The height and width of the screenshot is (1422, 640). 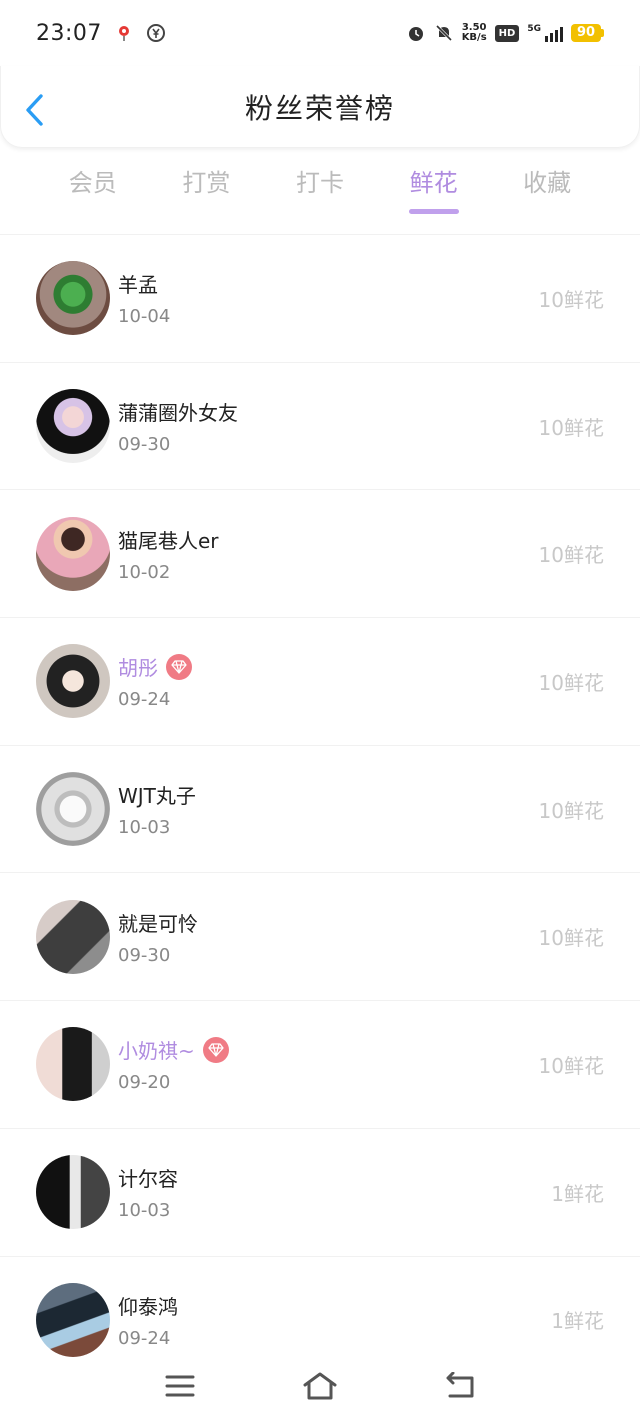 I want to click on status-right: 3.50 KB/s HD 5G 90, so click(x=505, y=33).